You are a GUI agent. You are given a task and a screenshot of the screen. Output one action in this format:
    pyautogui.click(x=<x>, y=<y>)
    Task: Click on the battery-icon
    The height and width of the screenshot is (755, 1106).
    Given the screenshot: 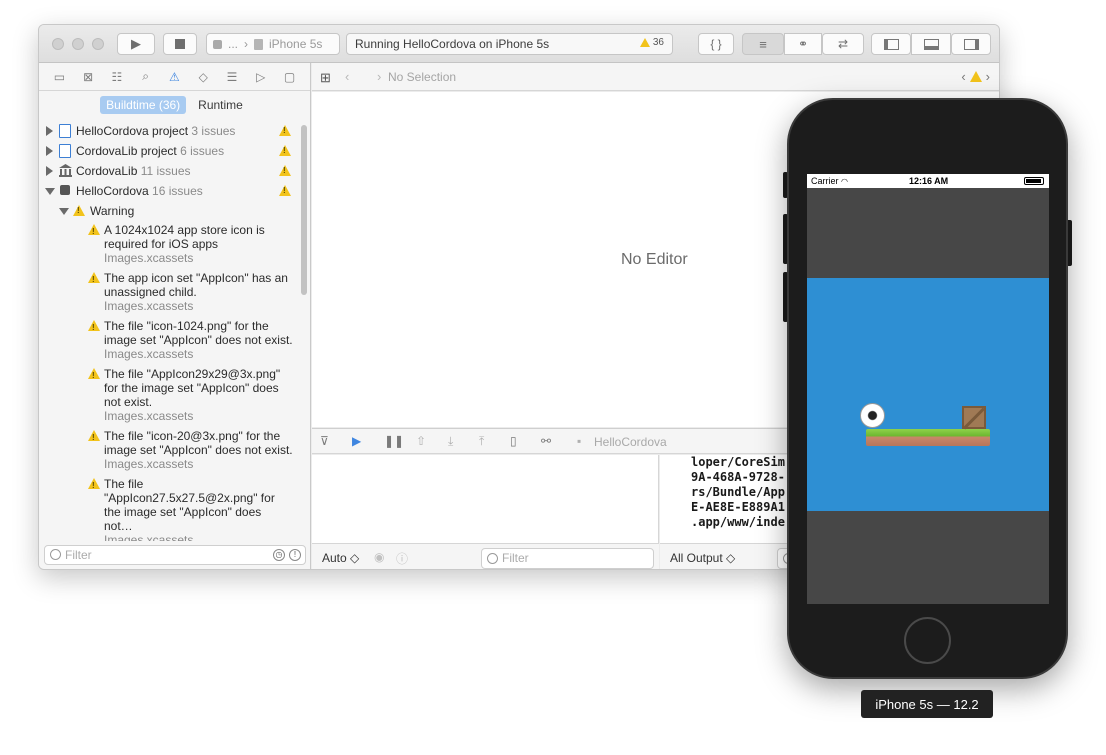 What is the action you would take?
    pyautogui.click(x=1034, y=181)
    